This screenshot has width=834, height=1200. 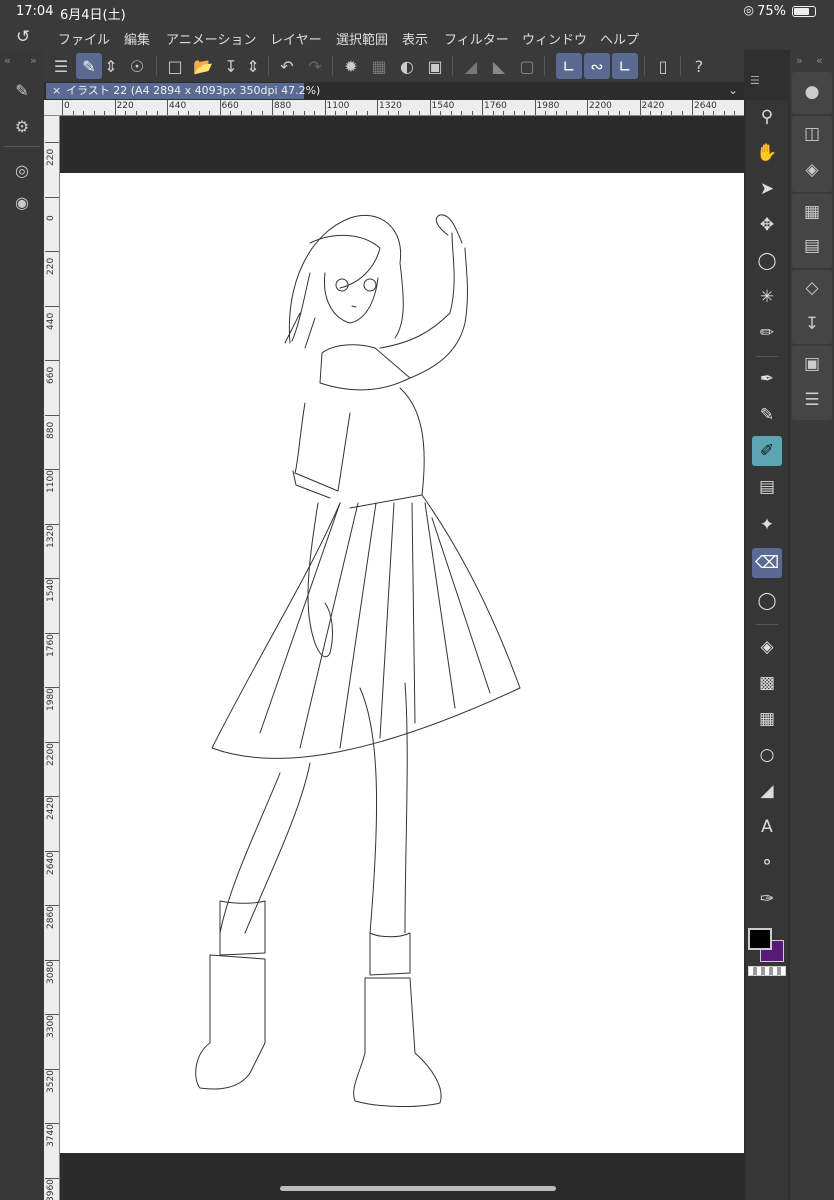 What do you see at coordinates (253, 66) in the screenshot?
I see `stepper-icon: ⇕` at bounding box center [253, 66].